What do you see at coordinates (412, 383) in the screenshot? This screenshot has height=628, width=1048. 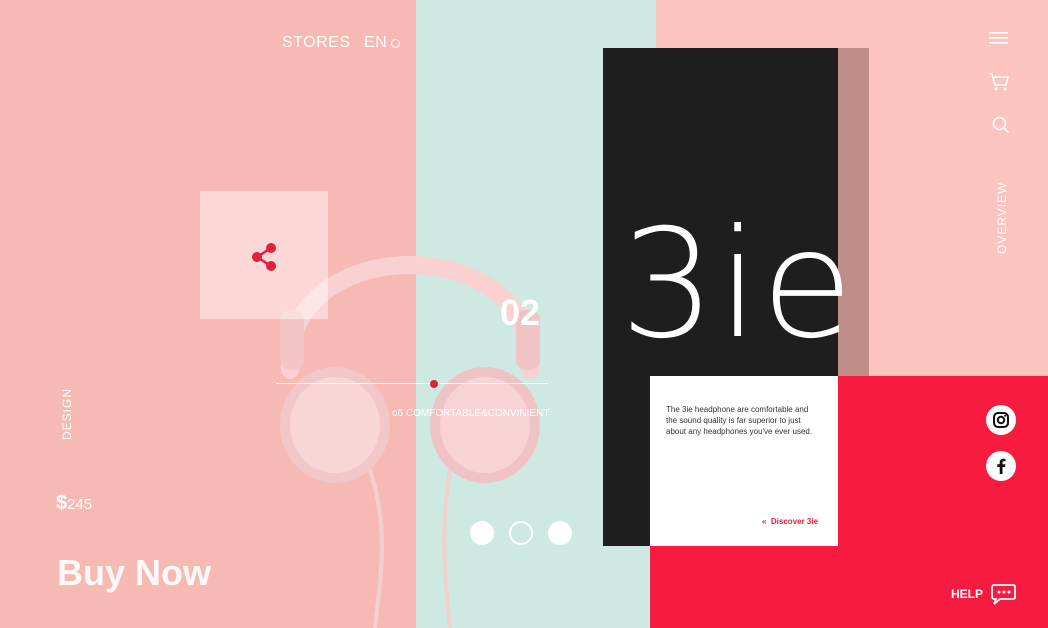 I see `slider-track` at bounding box center [412, 383].